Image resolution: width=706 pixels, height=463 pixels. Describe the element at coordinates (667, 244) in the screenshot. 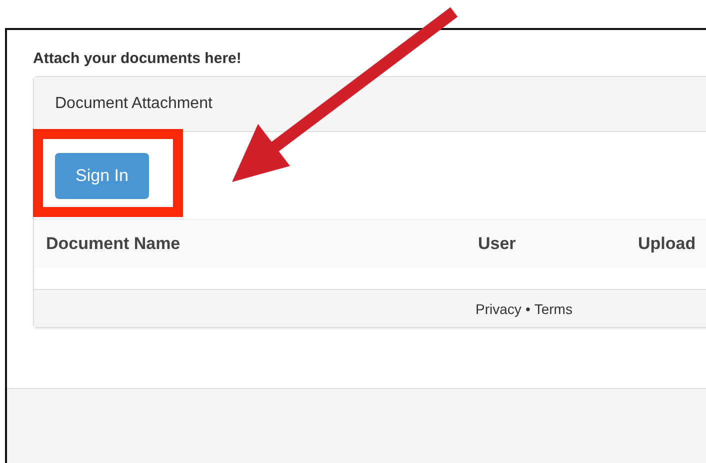

I see `column-header: Upload` at that location.